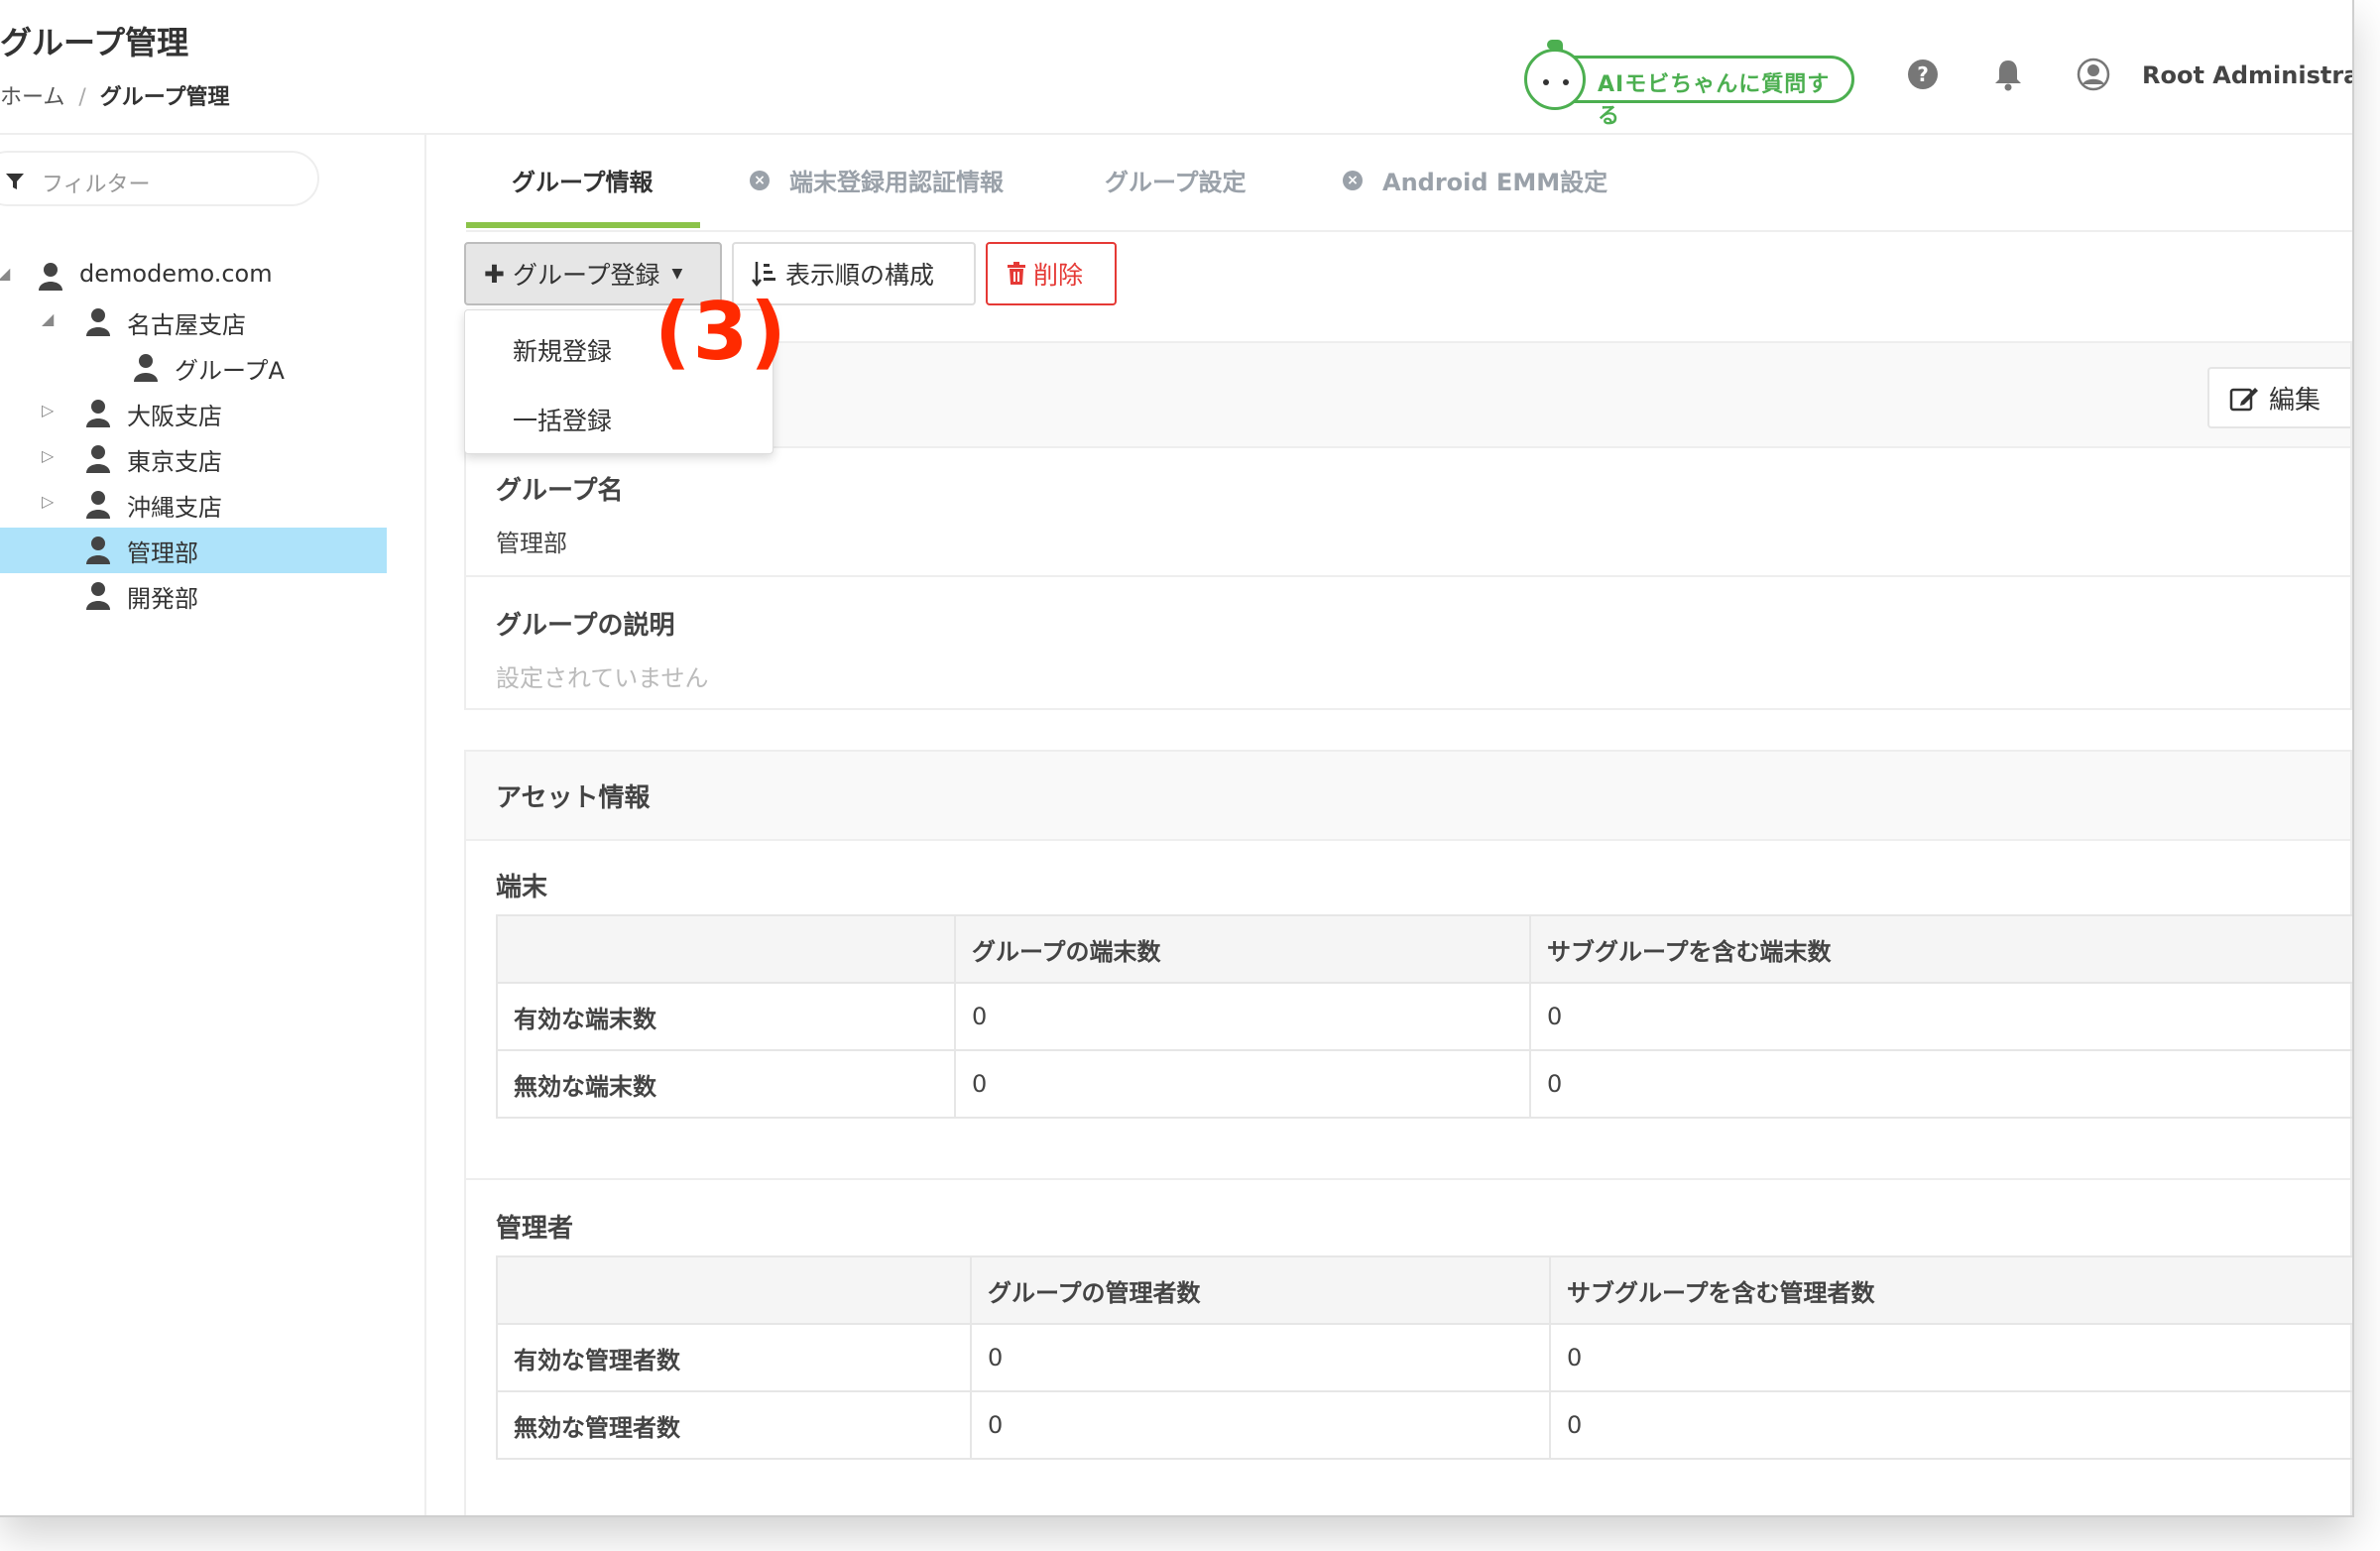 Image resolution: width=2380 pixels, height=1551 pixels. Describe the element at coordinates (560, 491) in the screenshot. I see `group-name-label: グループ名` at that location.